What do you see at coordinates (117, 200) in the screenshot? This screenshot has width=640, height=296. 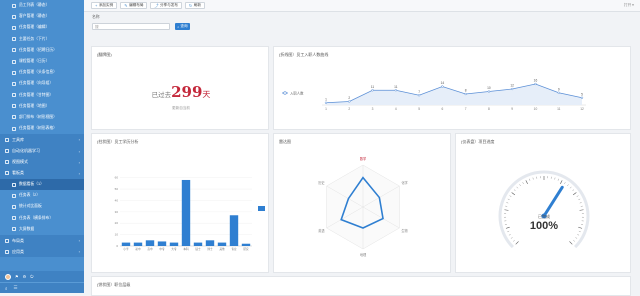 I see `y-tick-label: 40` at bounding box center [117, 200].